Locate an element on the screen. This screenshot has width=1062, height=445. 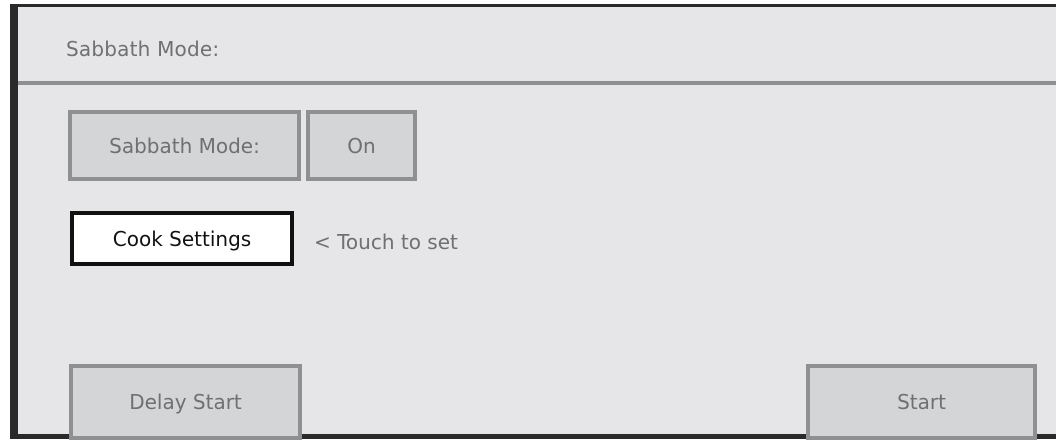
start-label: Start is located at coordinates (921, 402).